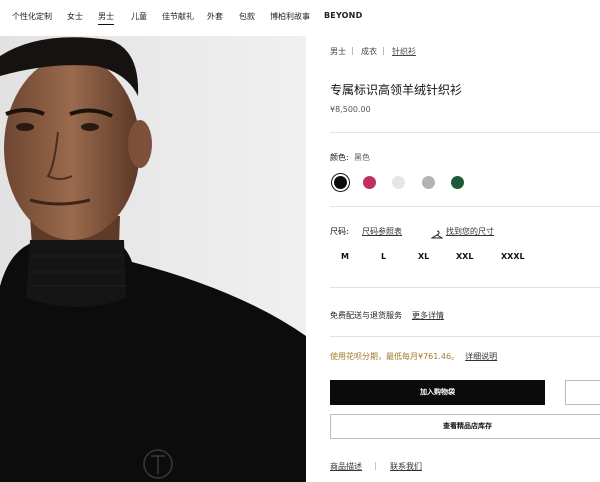 The width and height of the screenshot is (600, 482). Describe the element at coordinates (338, 51) in the screenshot. I see `breadcrumb-men: 男士` at that location.